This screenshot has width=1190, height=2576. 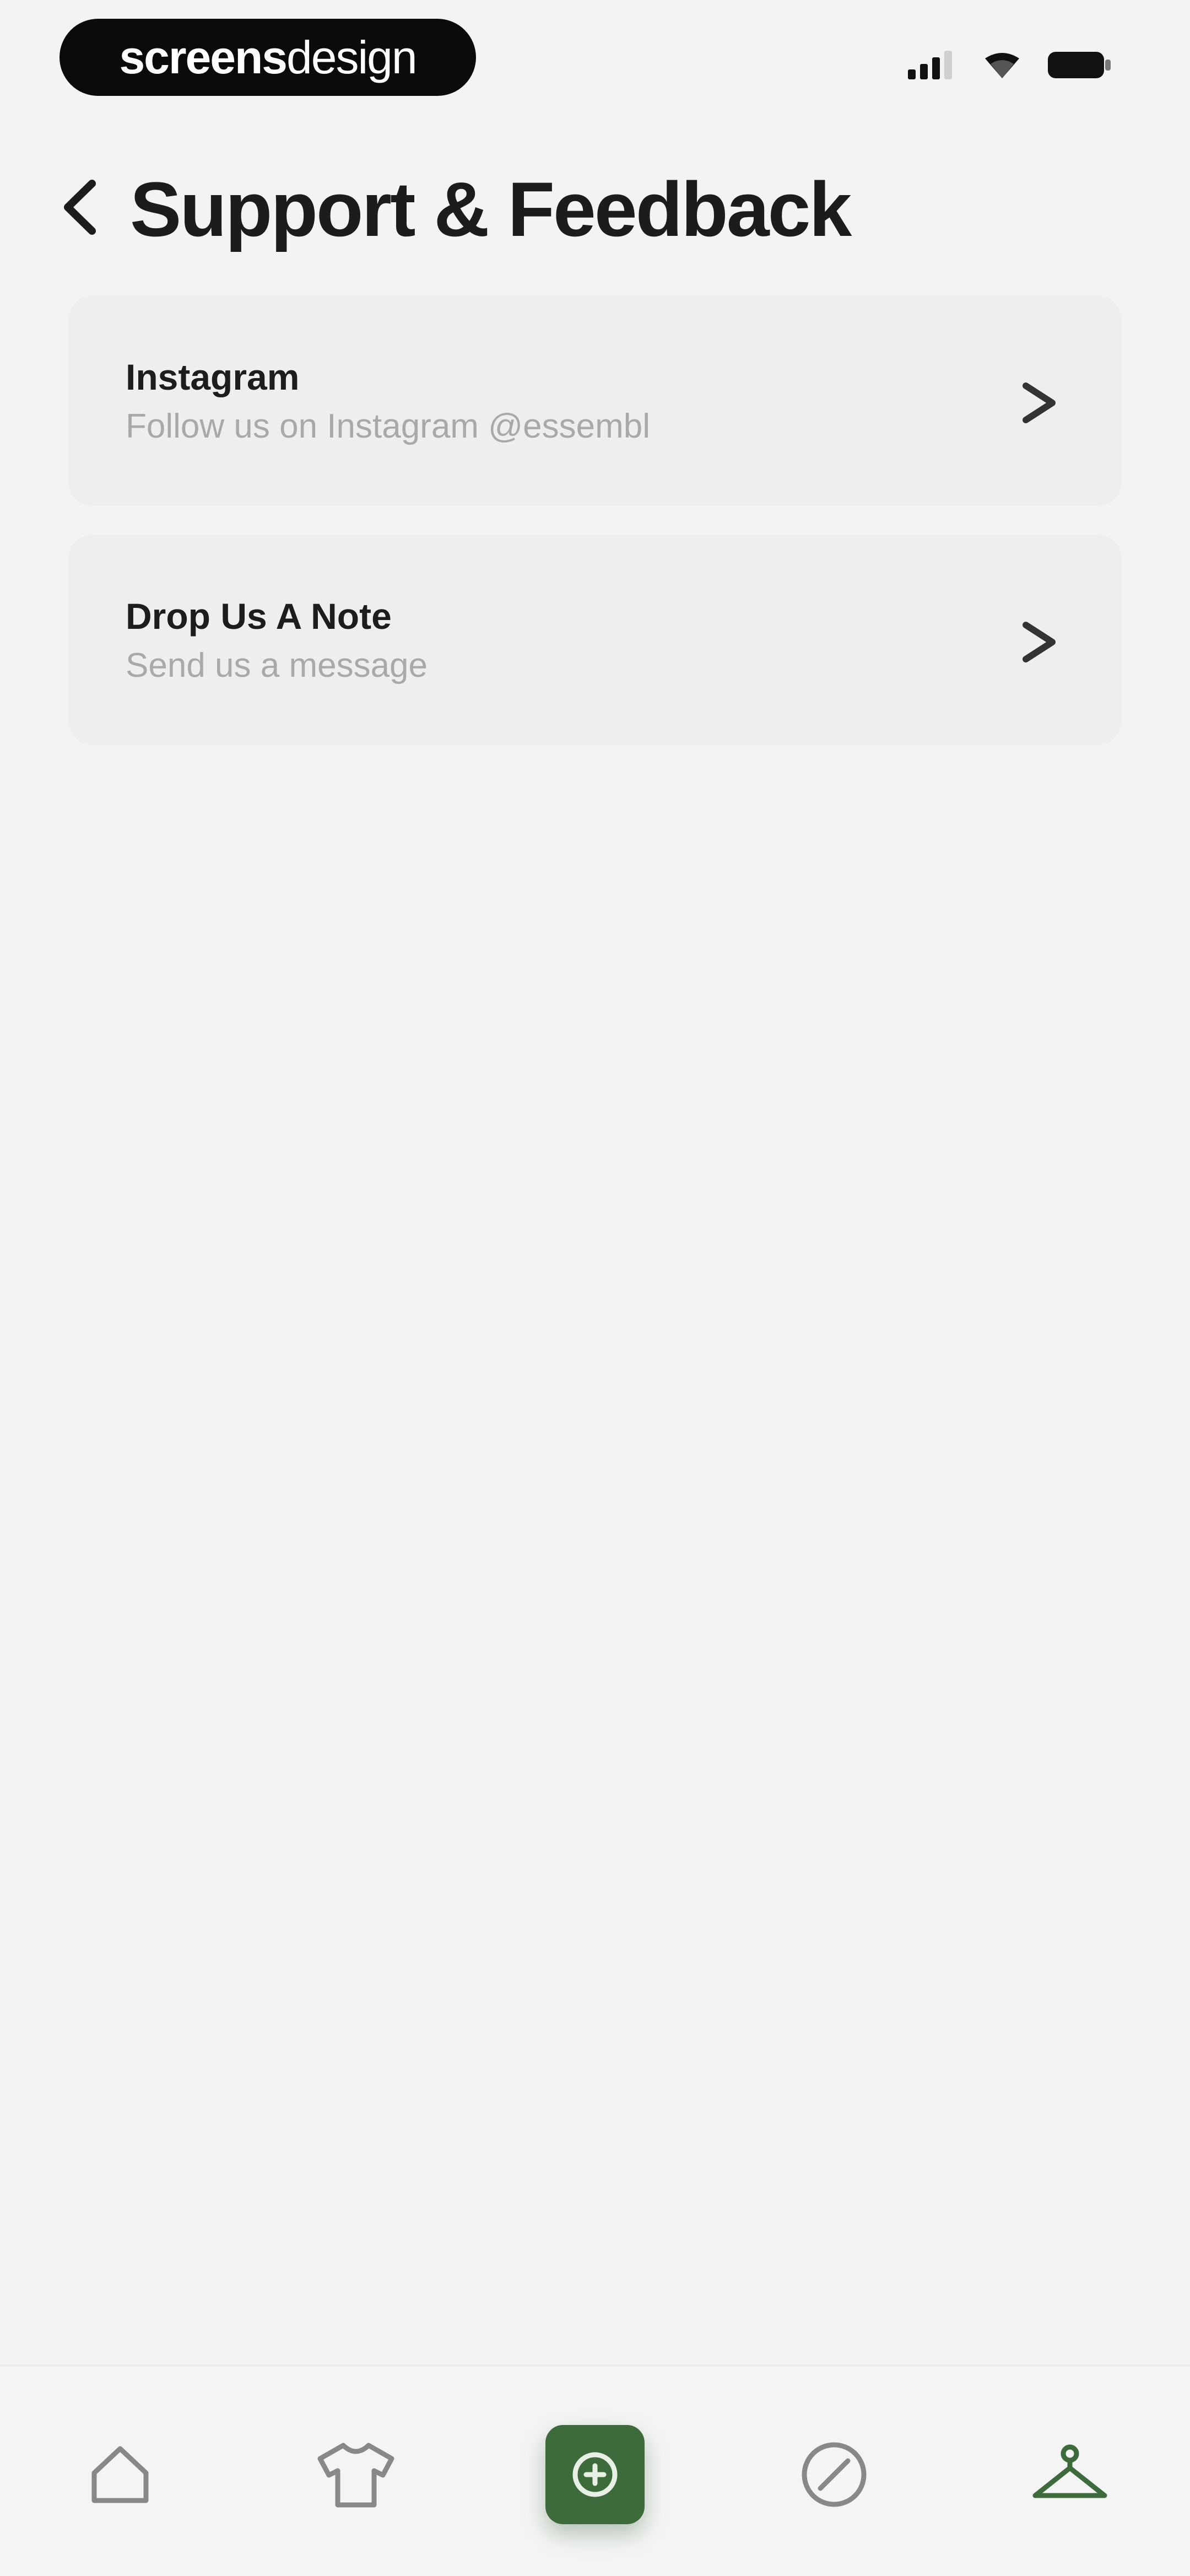 I want to click on nav-center-button, so click(x=595, y=2474).